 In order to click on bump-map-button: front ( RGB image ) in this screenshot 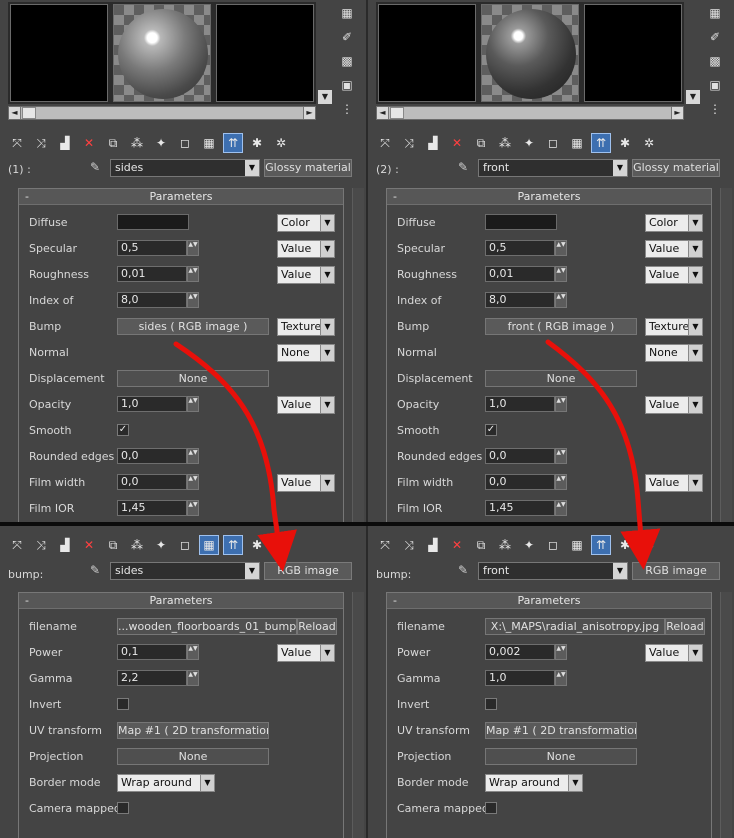, I will do `click(561, 326)`.